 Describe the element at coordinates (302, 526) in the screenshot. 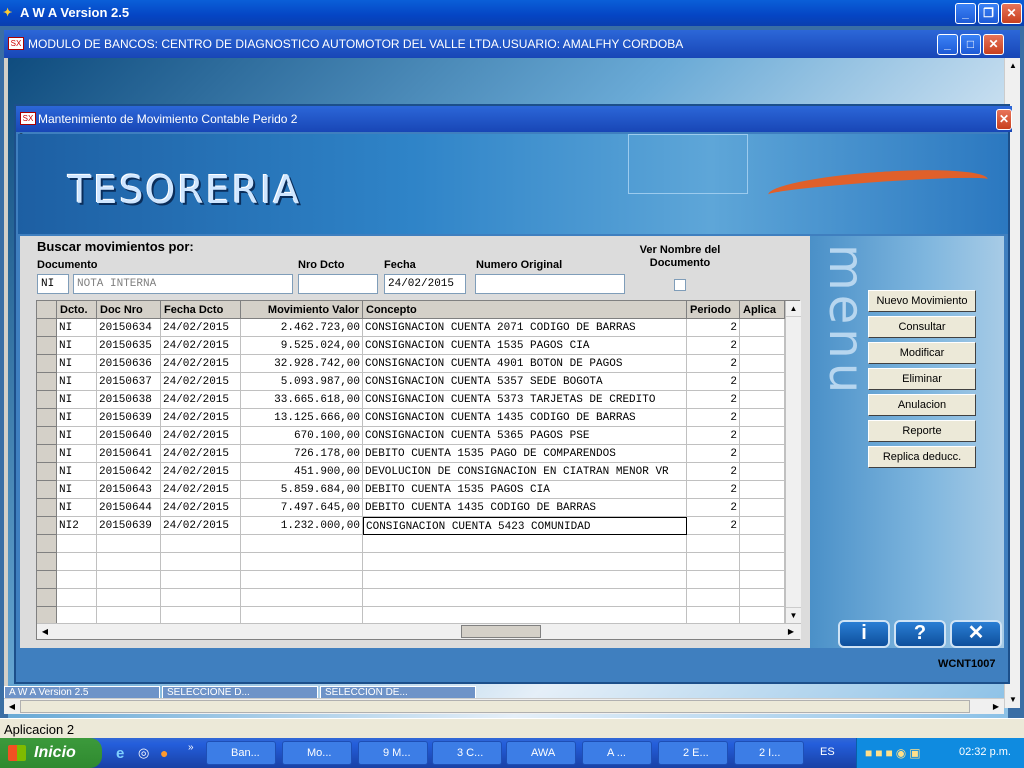

I see `table-cell: 1.232.000,00` at that location.